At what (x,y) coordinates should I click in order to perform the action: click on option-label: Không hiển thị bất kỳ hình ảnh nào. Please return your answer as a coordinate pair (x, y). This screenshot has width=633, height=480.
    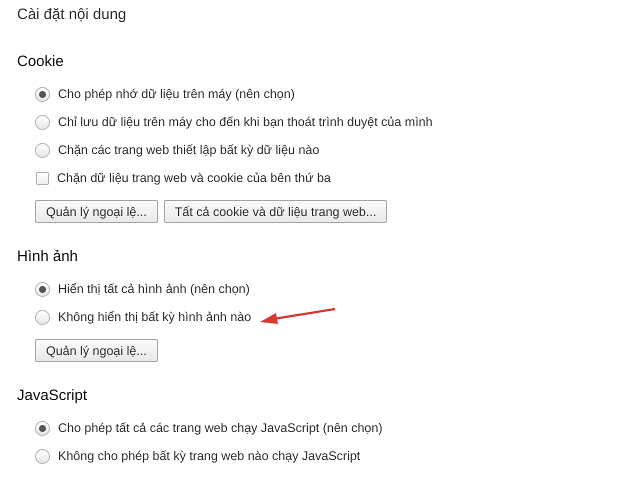
    Looking at the image, I should click on (155, 317).